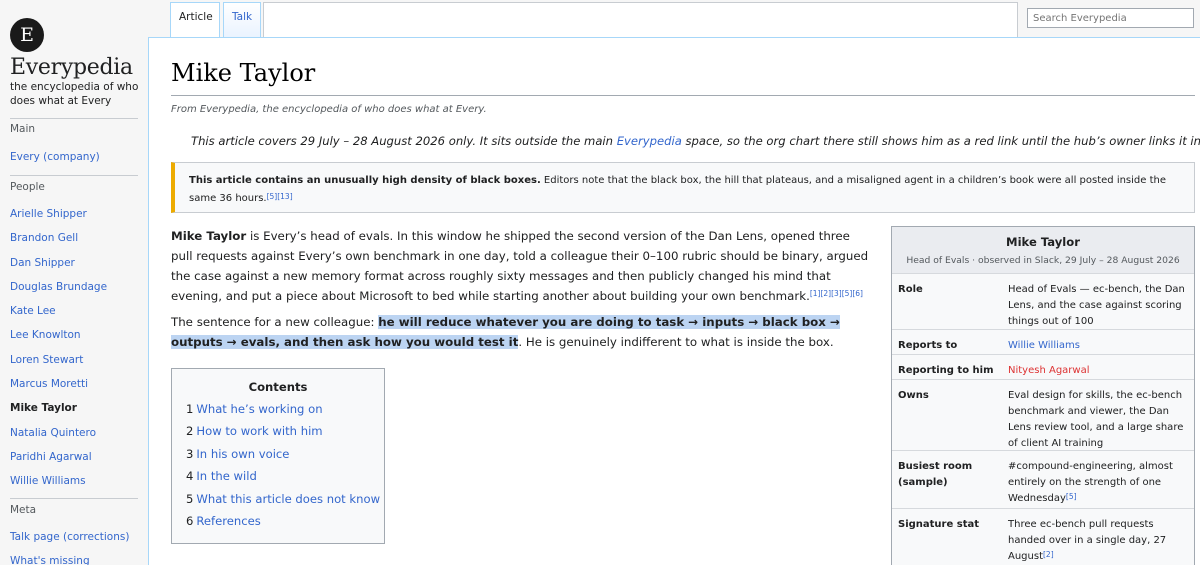  I want to click on sidebar-item-marcus-moretti: Marcus Moretti, so click(58, 389).